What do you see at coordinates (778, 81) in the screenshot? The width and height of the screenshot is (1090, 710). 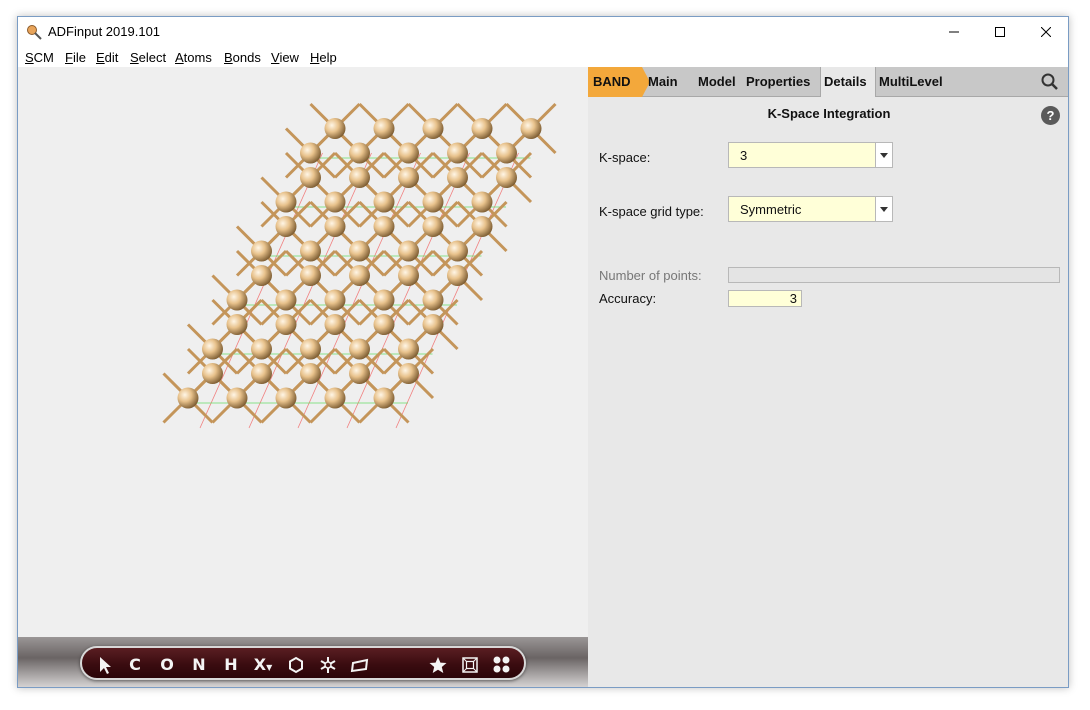 I see `tab-properties: Properties` at bounding box center [778, 81].